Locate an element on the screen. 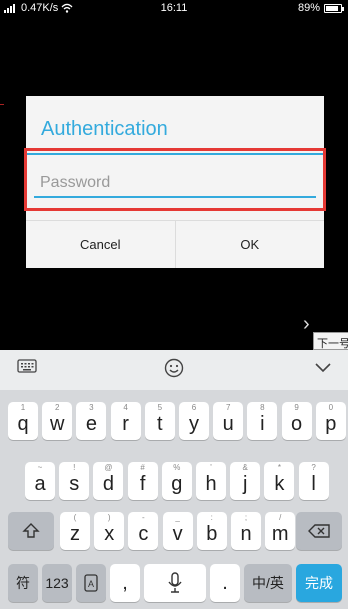 This screenshot has width=348, height=609. space-voice-key is located at coordinates (175, 583).